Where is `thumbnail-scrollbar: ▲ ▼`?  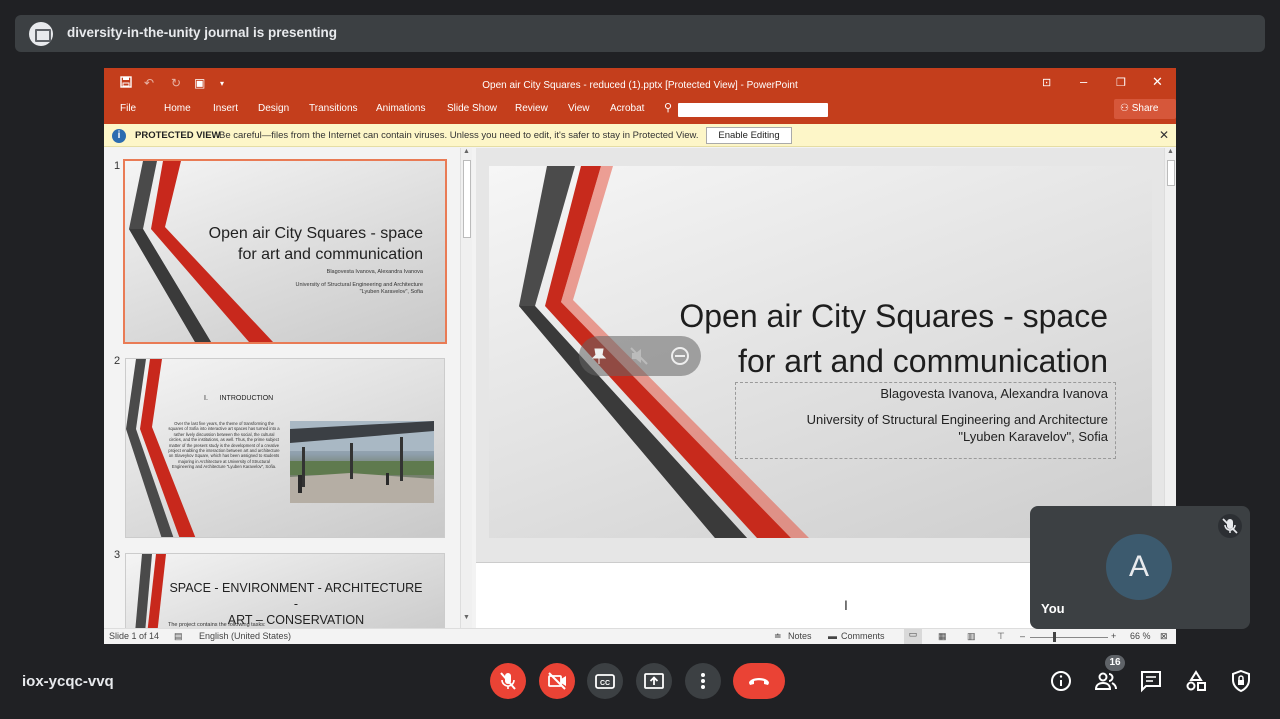
thumbnail-scrollbar: ▲ ▼ is located at coordinates (466, 388).